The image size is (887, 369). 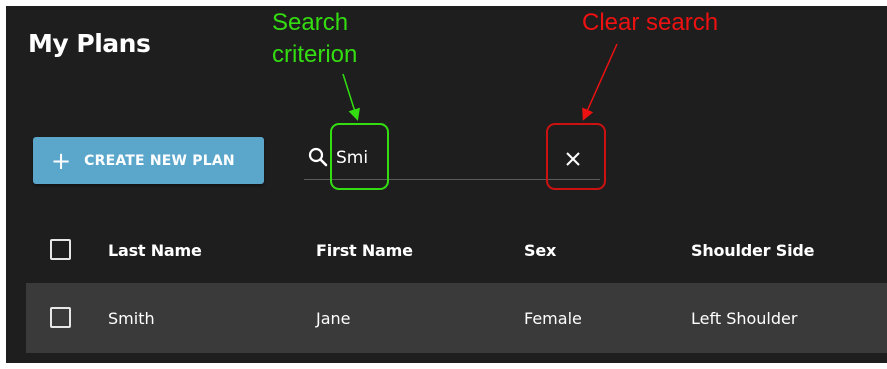 I want to click on create-new-plan-button: + CREATE NEW PLAN, so click(x=148, y=160).